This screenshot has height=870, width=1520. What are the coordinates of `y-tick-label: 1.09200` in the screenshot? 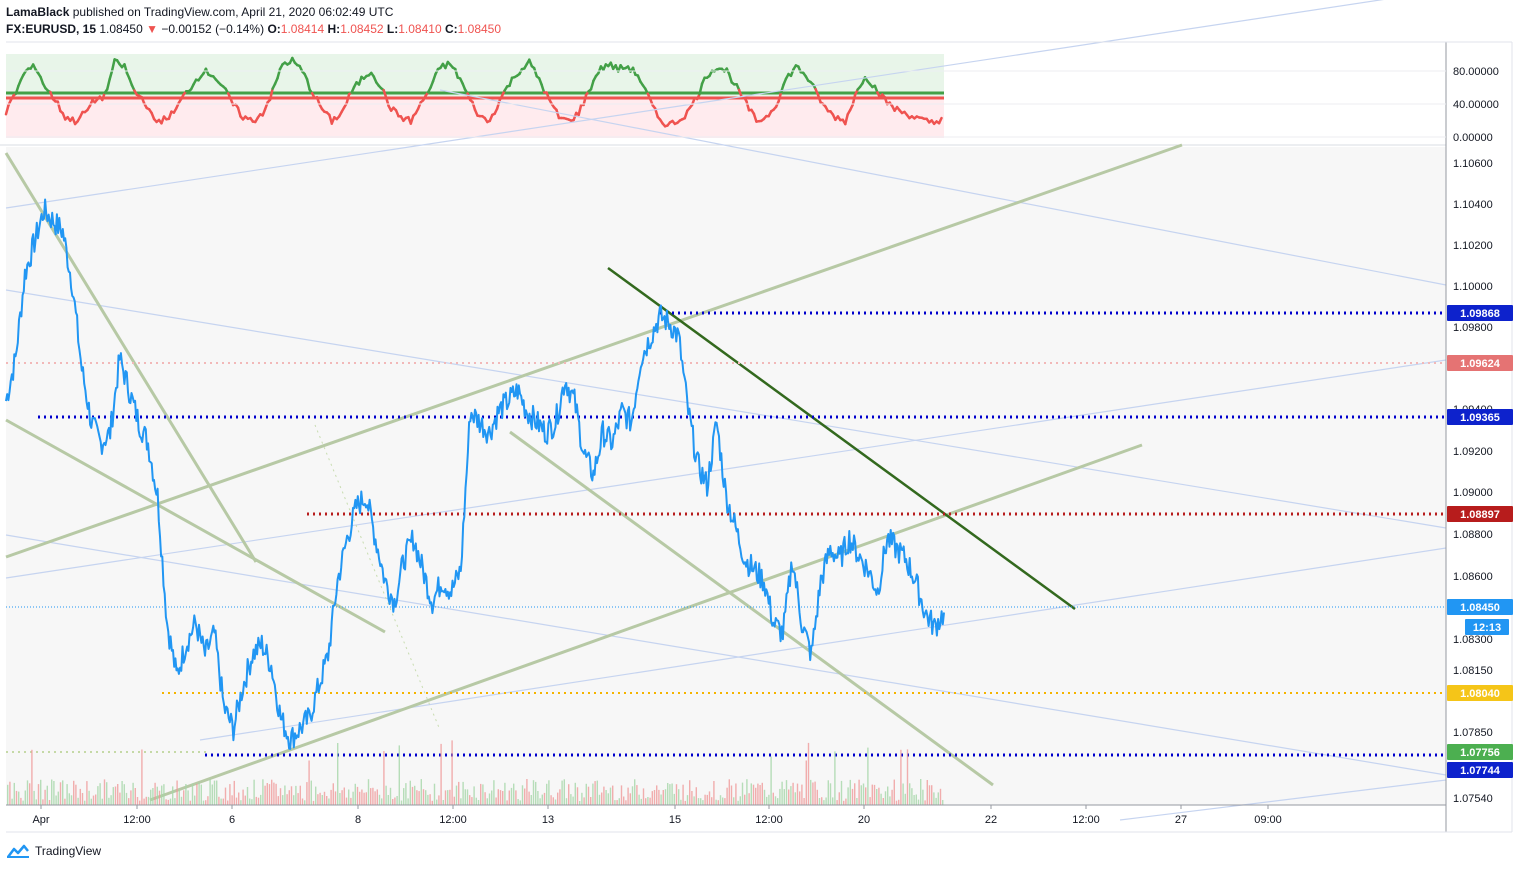 It's located at (1473, 452).